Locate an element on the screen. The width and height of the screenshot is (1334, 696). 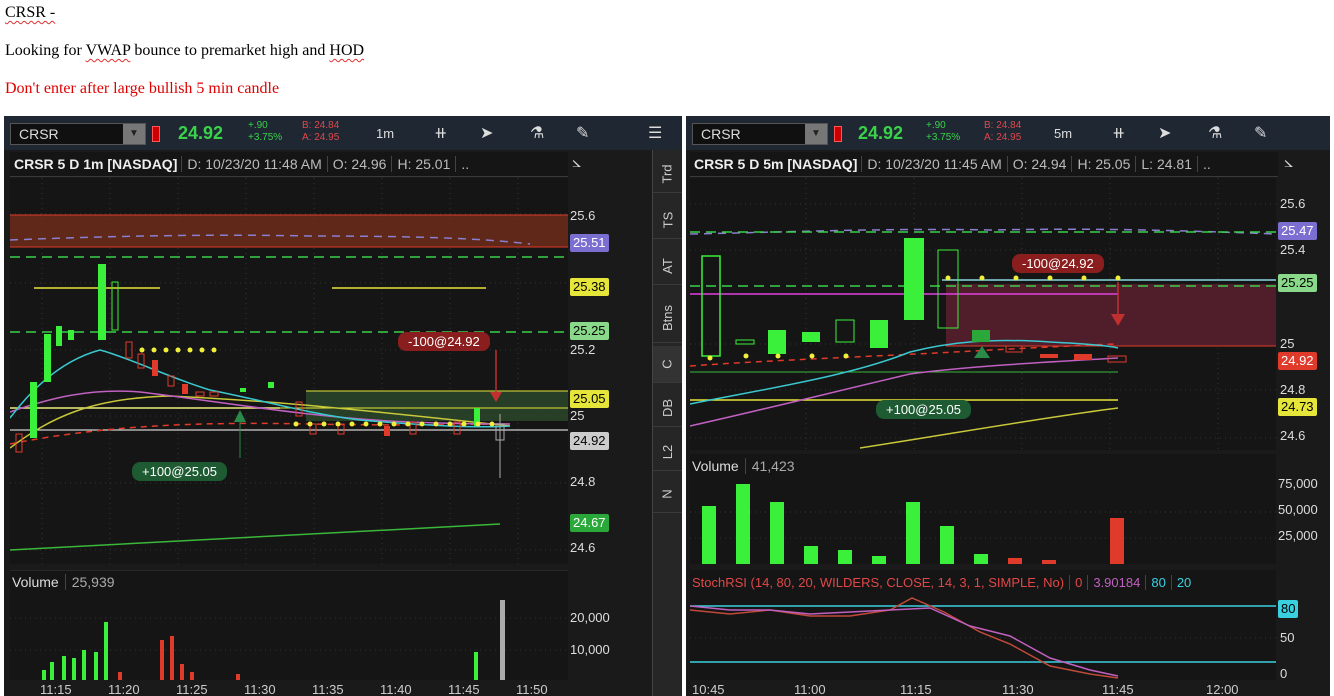
right-header-low: L: 24.81 is located at coordinates (1166, 164).